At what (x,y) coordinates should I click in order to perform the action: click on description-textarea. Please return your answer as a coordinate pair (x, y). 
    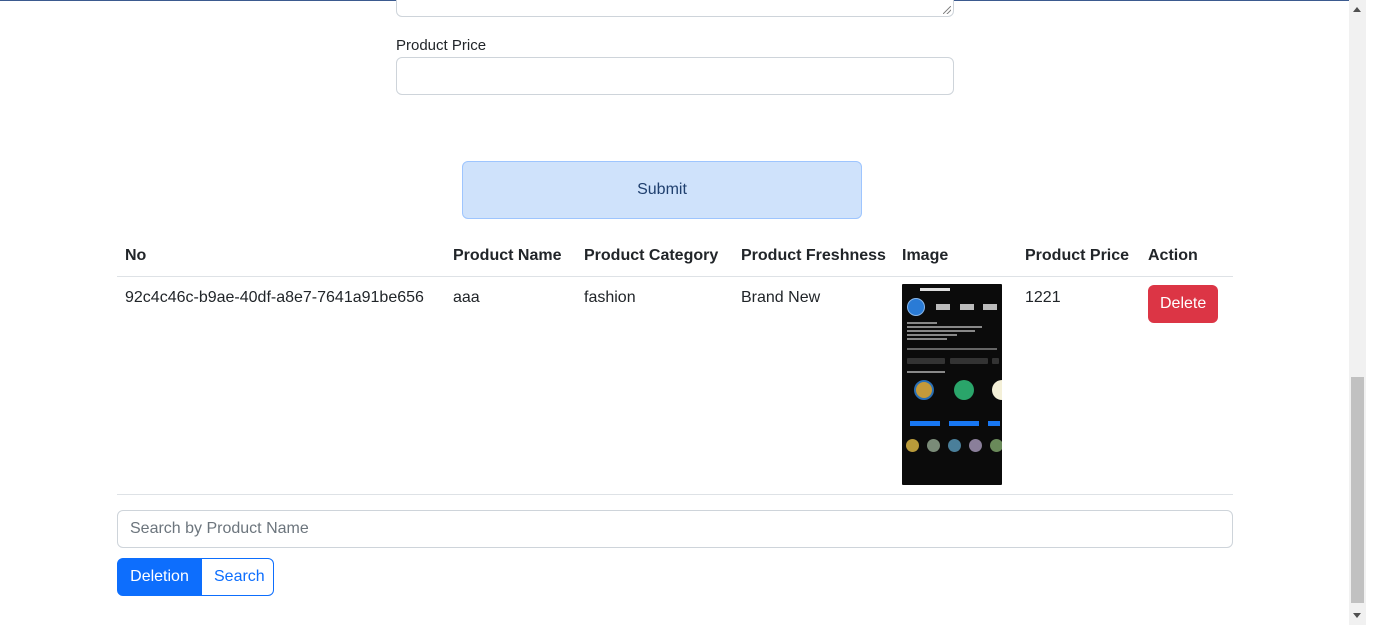
    Looking at the image, I should click on (675, 8).